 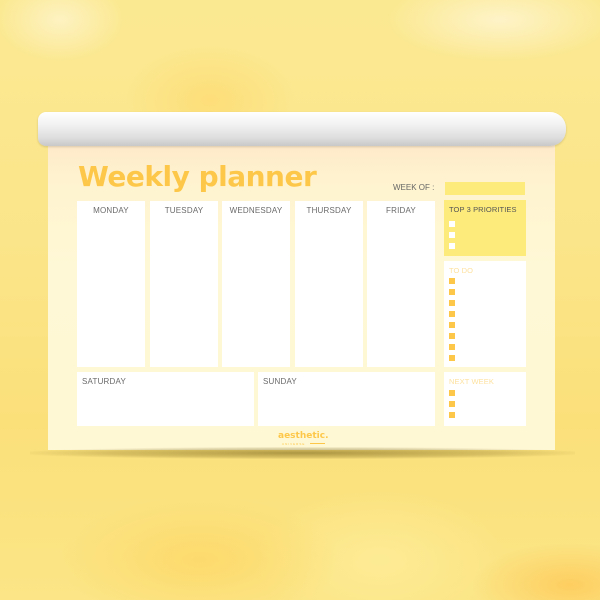 What do you see at coordinates (165, 399) in the screenshot?
I see `day-box-saturday: SATURDAY` at bounding box center [165, 399].